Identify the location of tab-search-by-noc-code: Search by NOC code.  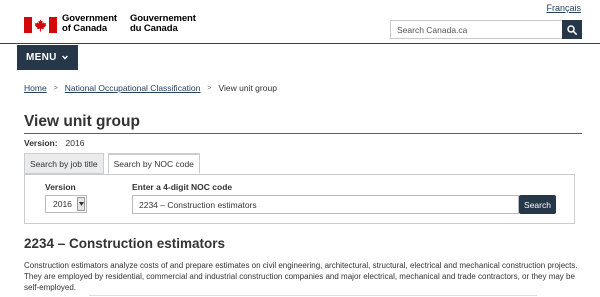
(153, 163).